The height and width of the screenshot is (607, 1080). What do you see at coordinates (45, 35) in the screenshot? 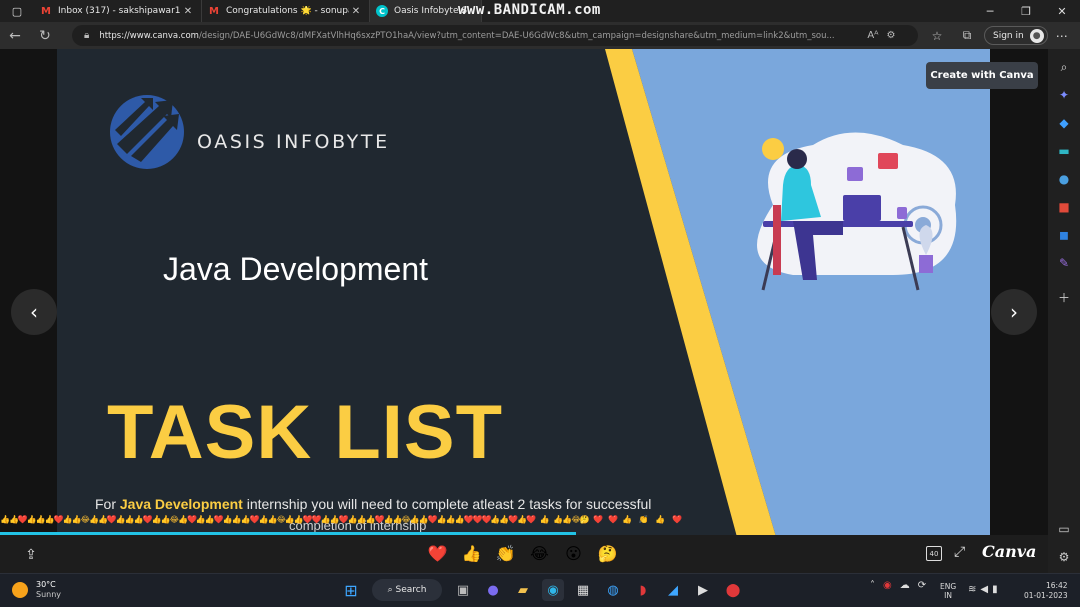
I see `refresh-icon: ↻` at bounding box center [45, 35].